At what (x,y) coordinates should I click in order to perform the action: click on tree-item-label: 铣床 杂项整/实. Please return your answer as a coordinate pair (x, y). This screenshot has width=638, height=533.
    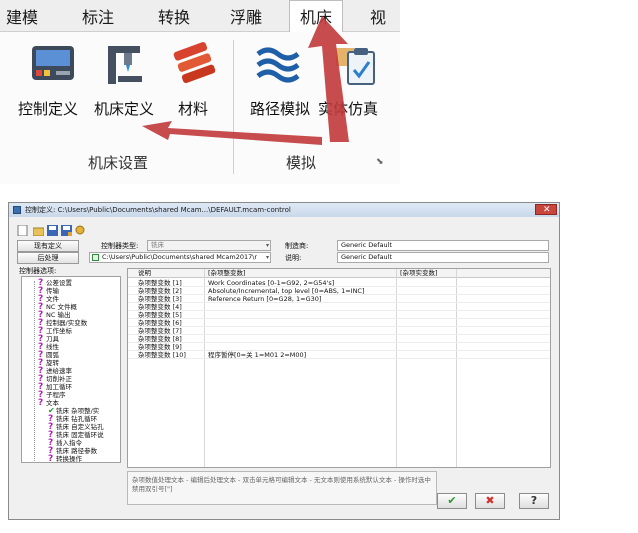
    Looking at the image, I should click on (78, 411).